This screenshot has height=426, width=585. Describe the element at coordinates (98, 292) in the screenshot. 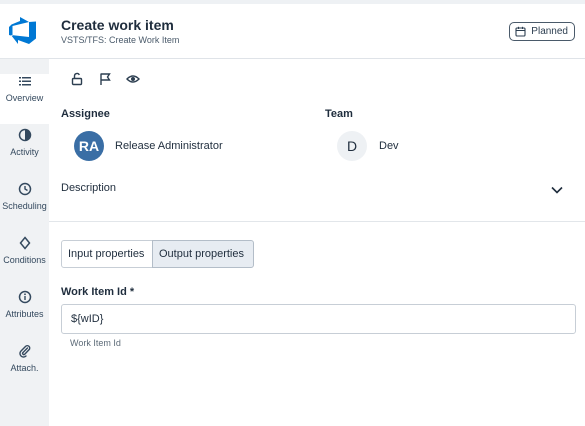

I see `work-item-id-label: Work Item Id *` at that location.